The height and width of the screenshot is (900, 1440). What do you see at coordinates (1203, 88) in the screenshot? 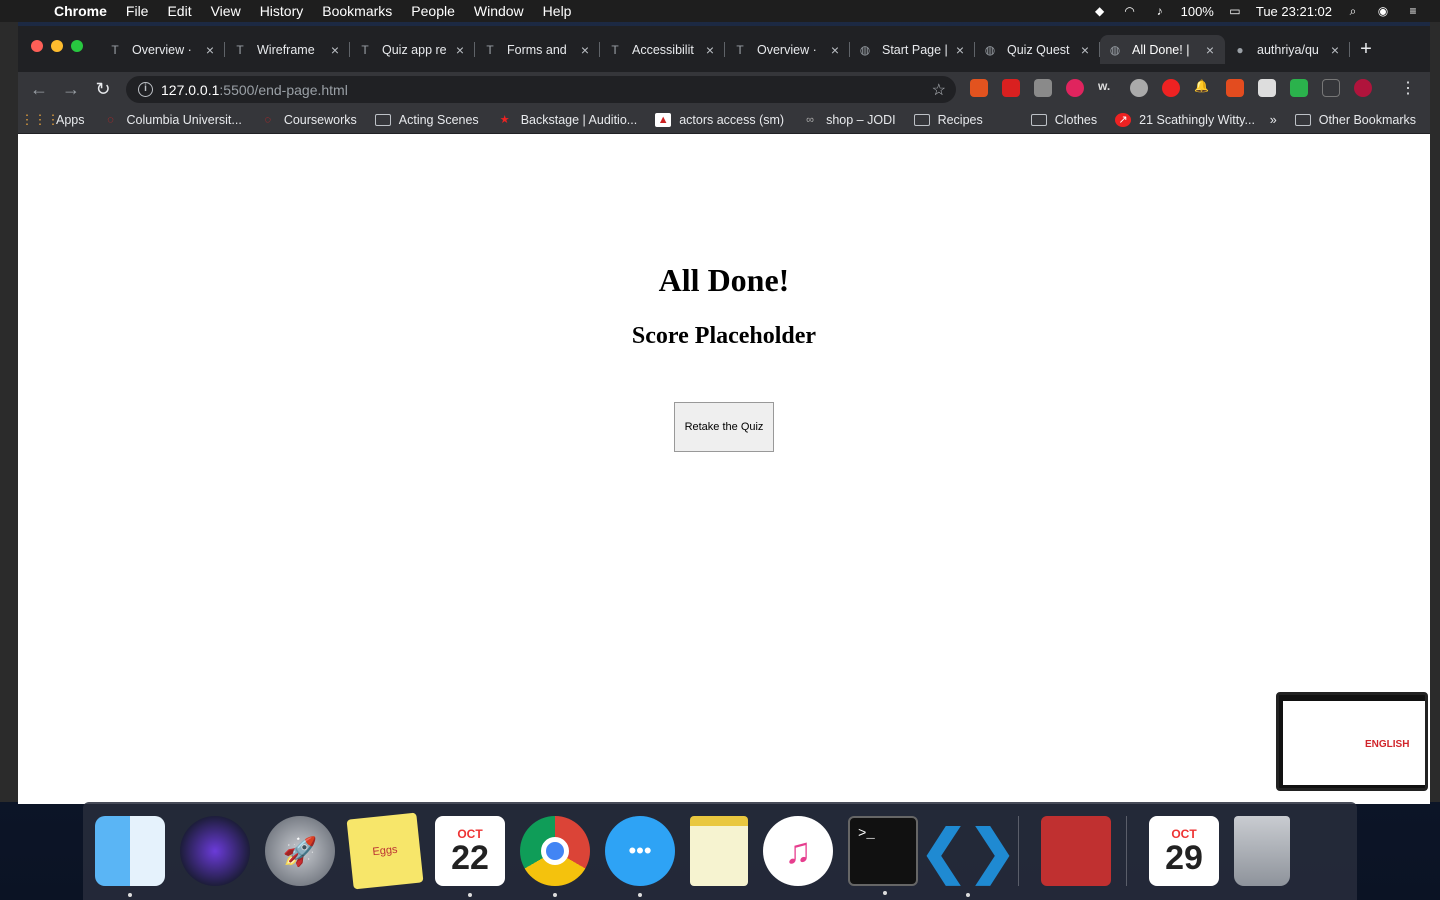
I see `bell-icon: 🔔` at bounding box center [1203, 88].